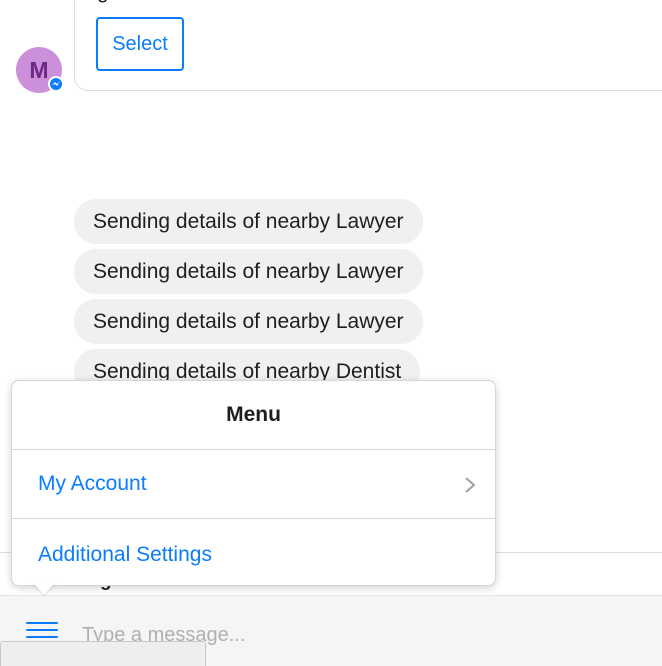 This screenshot has height=666, width=662. I want to click on chevron-right-icon, so click(470, 485).